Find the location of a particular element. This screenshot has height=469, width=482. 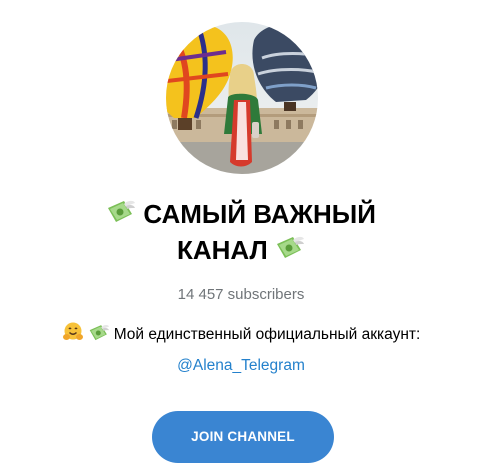

channel-title-text-1: САМЫЙ ВАЖНЫЙ is located at coordinates (259, 214).